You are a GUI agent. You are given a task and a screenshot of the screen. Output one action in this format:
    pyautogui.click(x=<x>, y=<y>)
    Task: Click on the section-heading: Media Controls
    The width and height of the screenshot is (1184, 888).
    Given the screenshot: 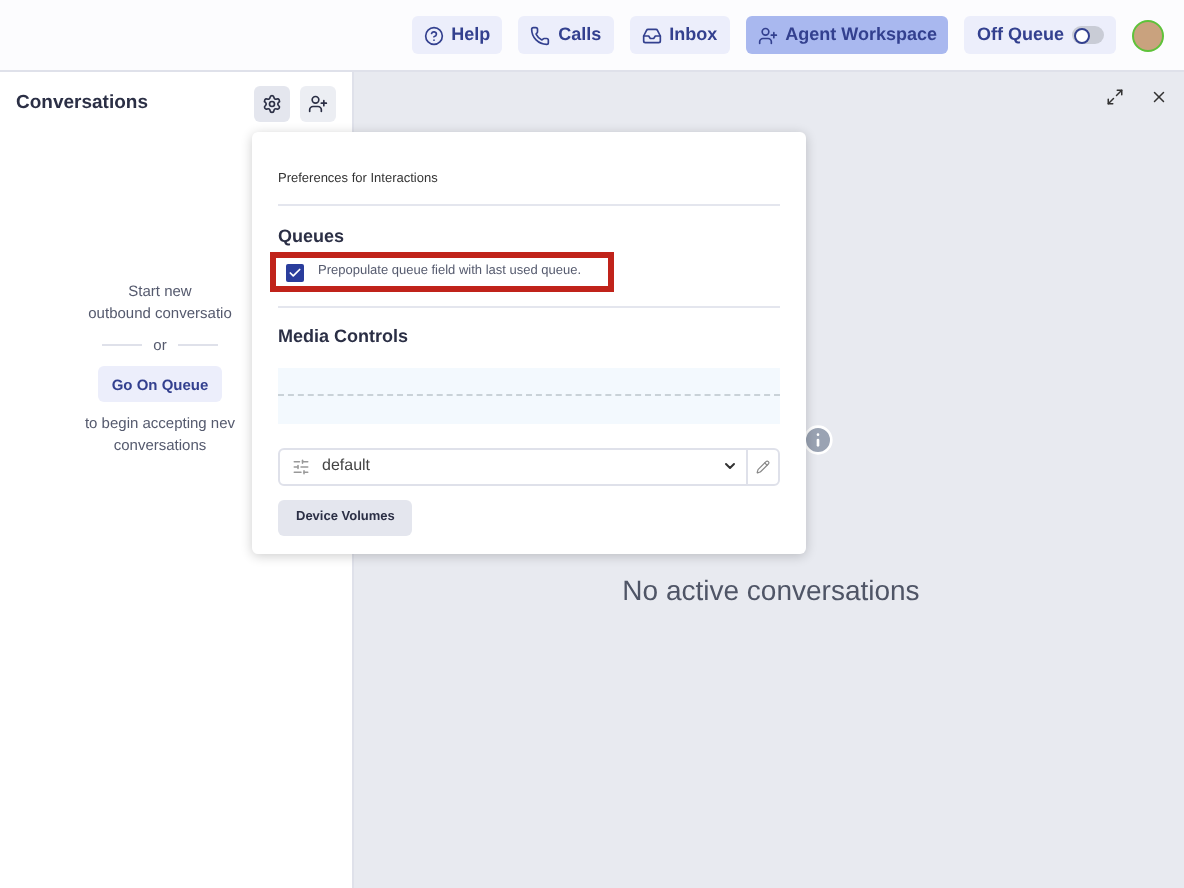 What is the action you would take?
    pyautogui.click(x=344, y=337)
    